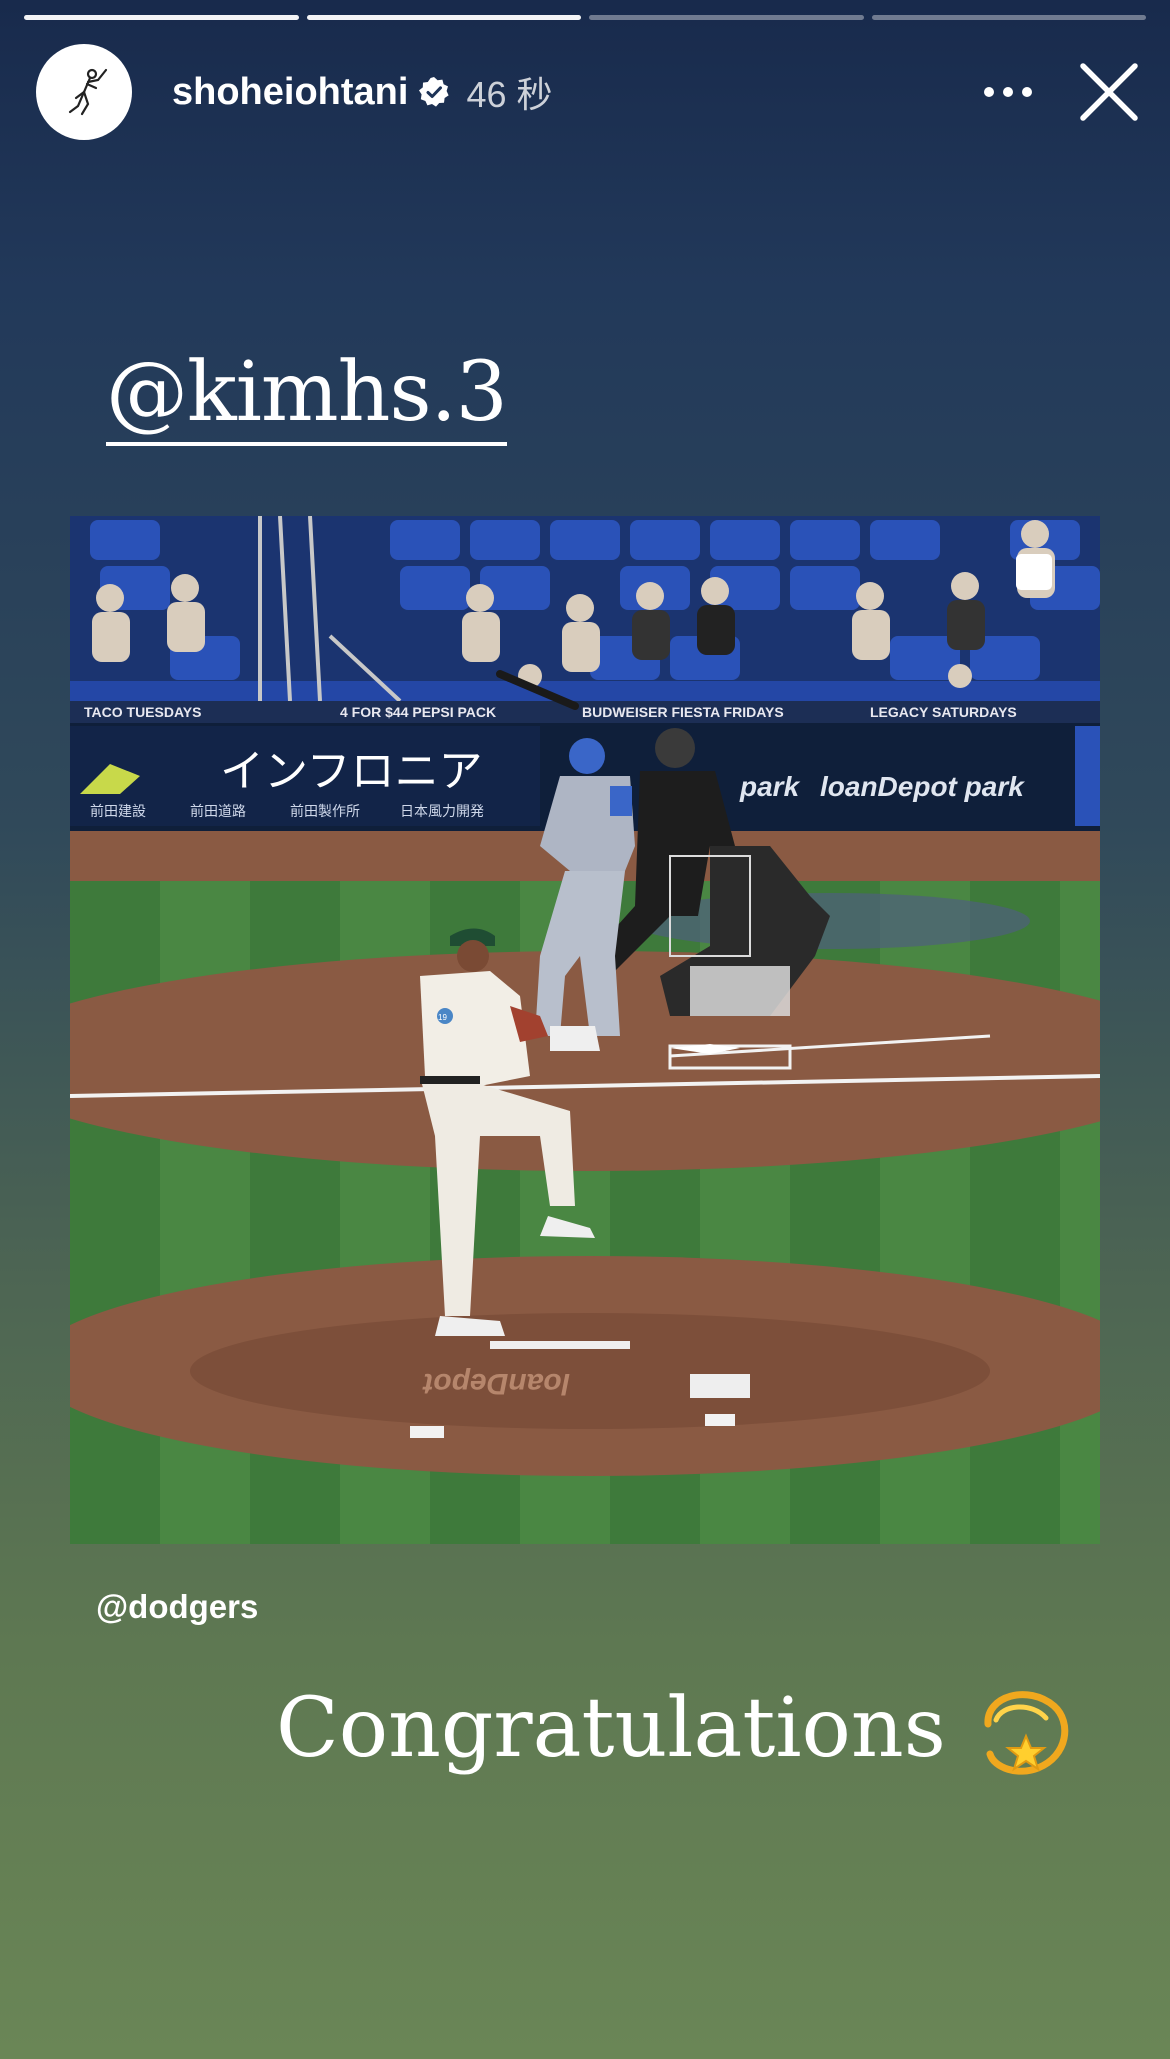 This screenshot has width=1170, height=2059. I want to click on sign-sub-2: 前田道路, so click(218, 811).